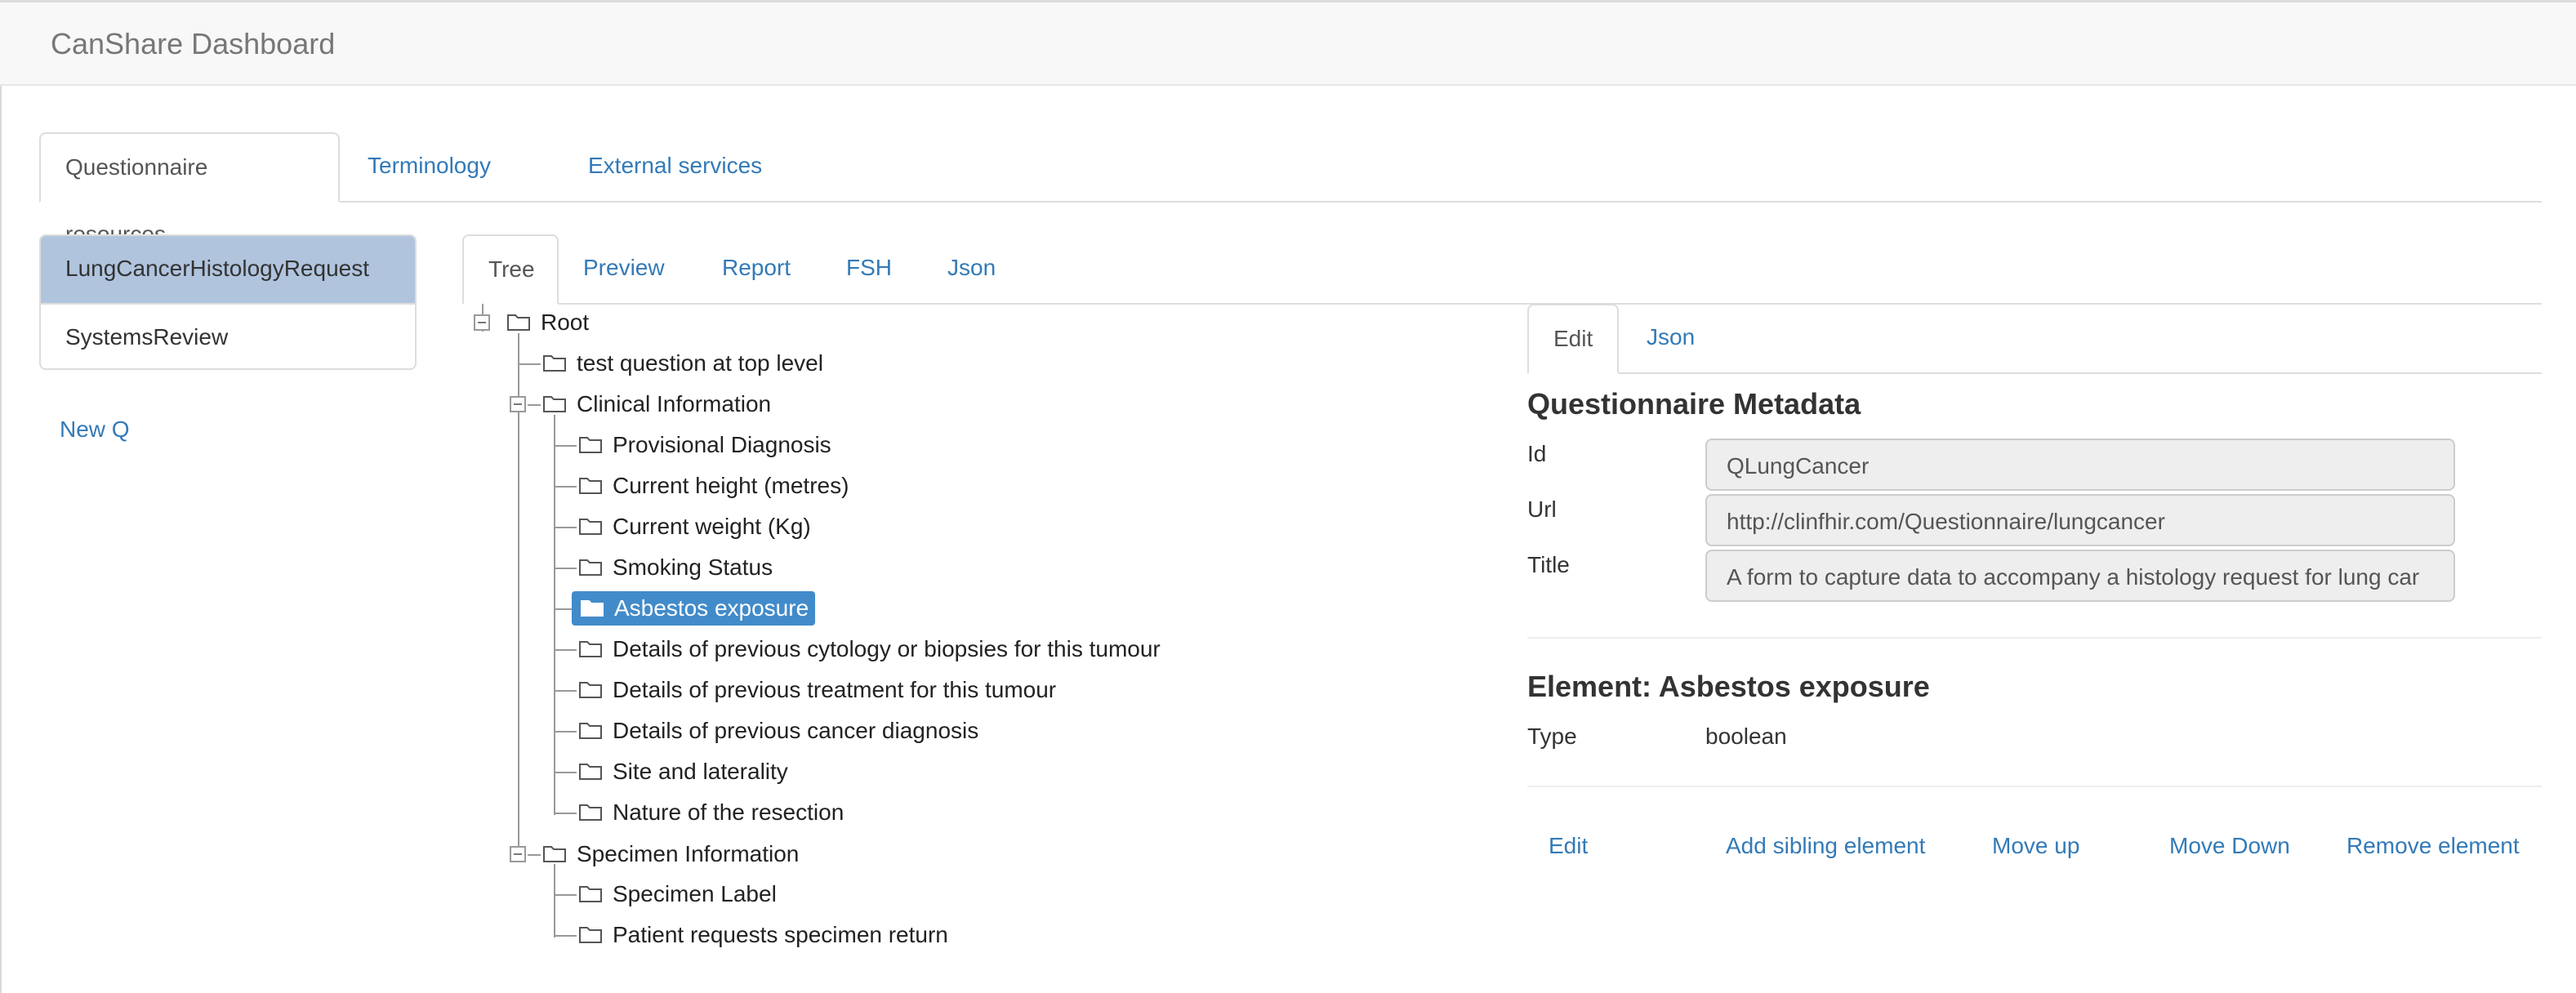 The height and width of the screenshot is (993, 2576). I want to click on tab-edit: Edit, so click(1573, 339).